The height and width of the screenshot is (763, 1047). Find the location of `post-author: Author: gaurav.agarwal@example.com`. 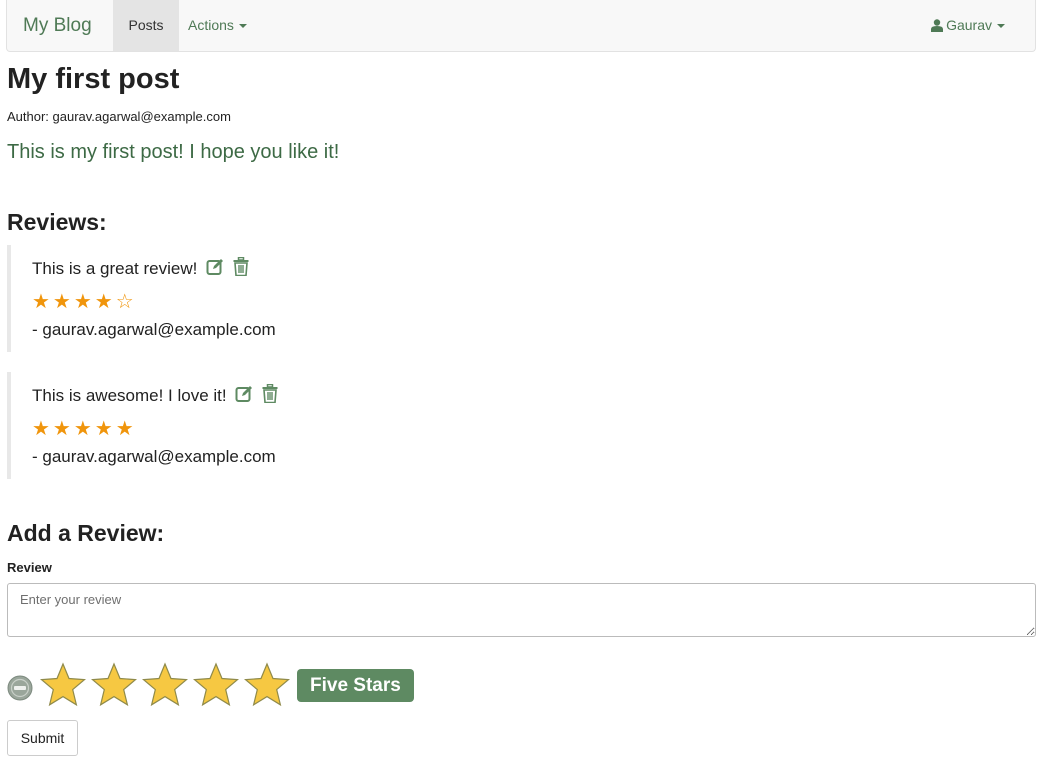

post-author: Author: gaurav.agarwal@example.com is located at coordinates (119, 116).